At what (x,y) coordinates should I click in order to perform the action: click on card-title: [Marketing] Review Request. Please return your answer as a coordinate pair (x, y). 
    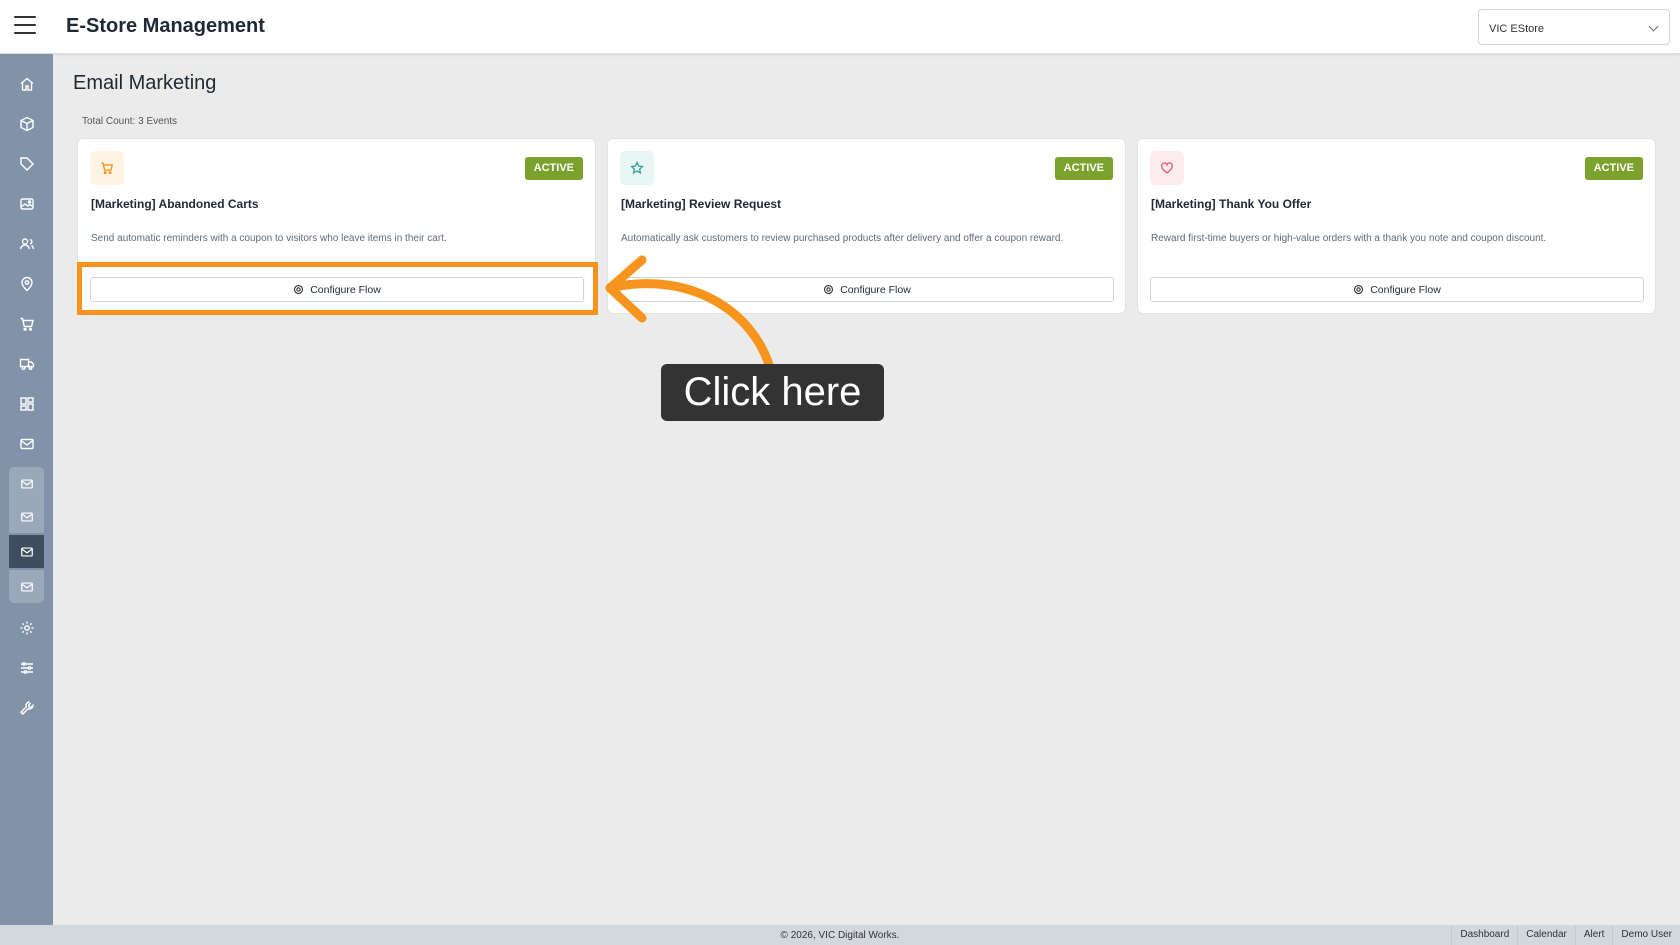
    Looking at the image, I should click on (701, 204).